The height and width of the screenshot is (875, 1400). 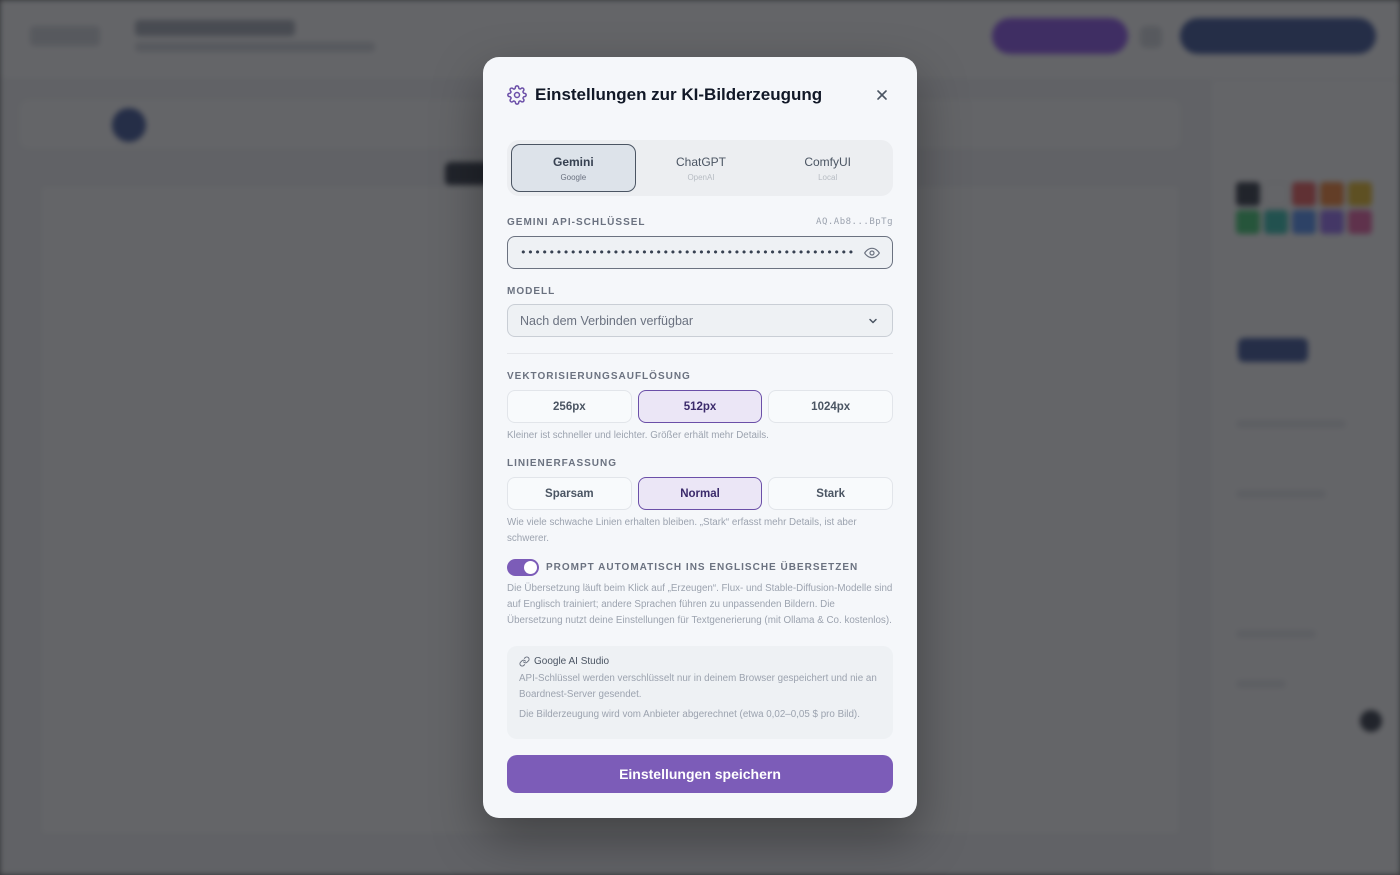 I want to click on model-label: MODELL, so click(x=531, y=291).